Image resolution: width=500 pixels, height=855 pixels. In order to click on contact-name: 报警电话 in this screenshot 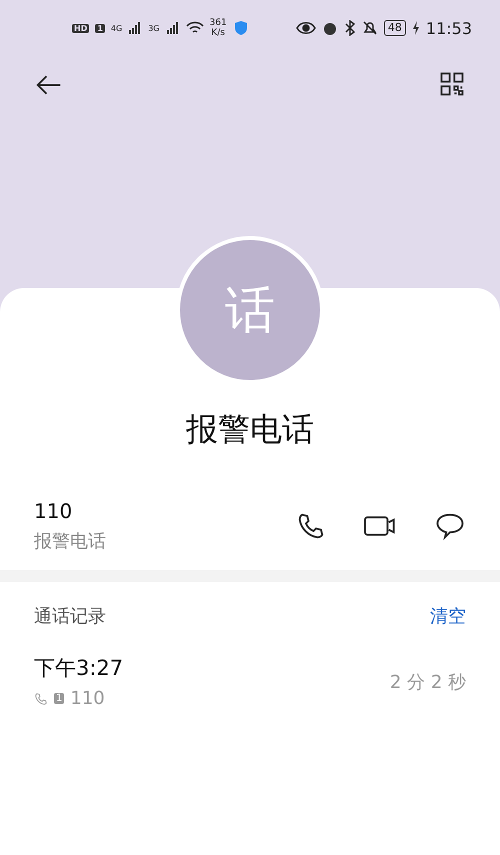, I will do `click(250, 429)`.